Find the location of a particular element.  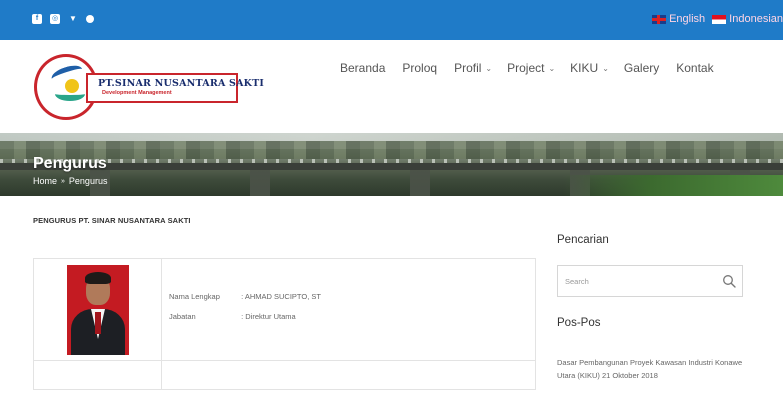

language-english-label: English is located at coordinates (687, 19).